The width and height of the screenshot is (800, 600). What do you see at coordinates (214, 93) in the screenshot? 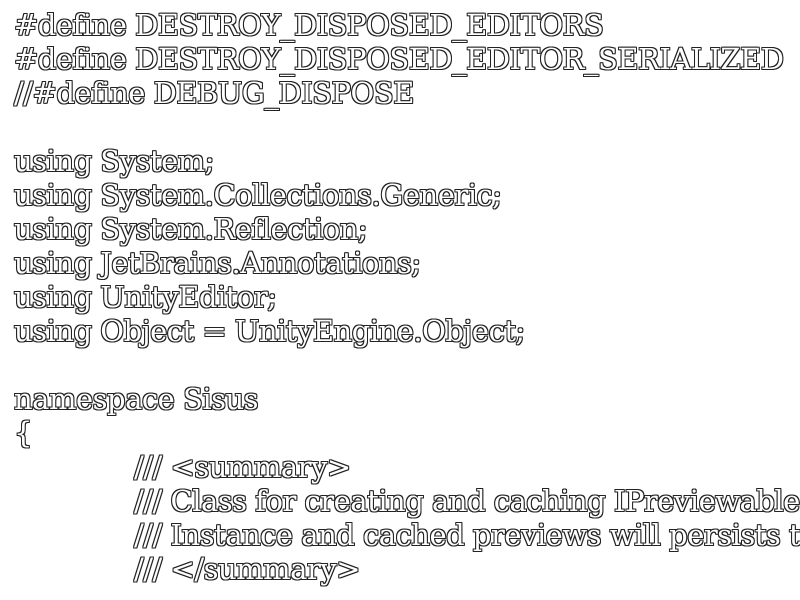
I see `code-line-commented-define-debug-dispose: //#define DEBUG_DISPOSE` at bounding box center [214, 93].